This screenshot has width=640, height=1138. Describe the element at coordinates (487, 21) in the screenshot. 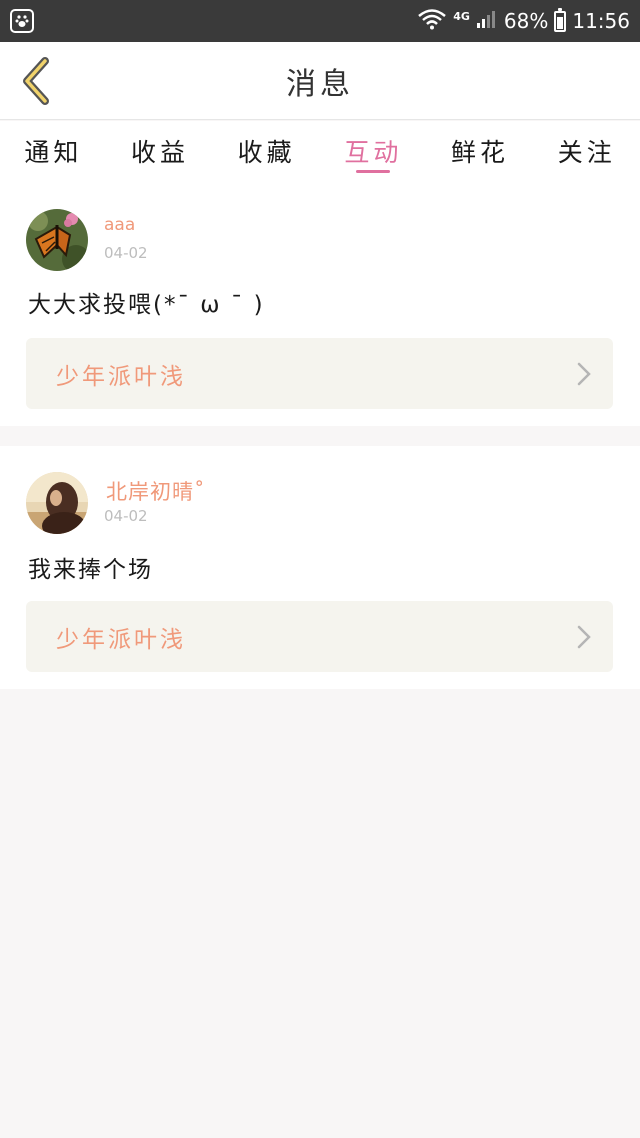

I see `signal-icon` at that location.